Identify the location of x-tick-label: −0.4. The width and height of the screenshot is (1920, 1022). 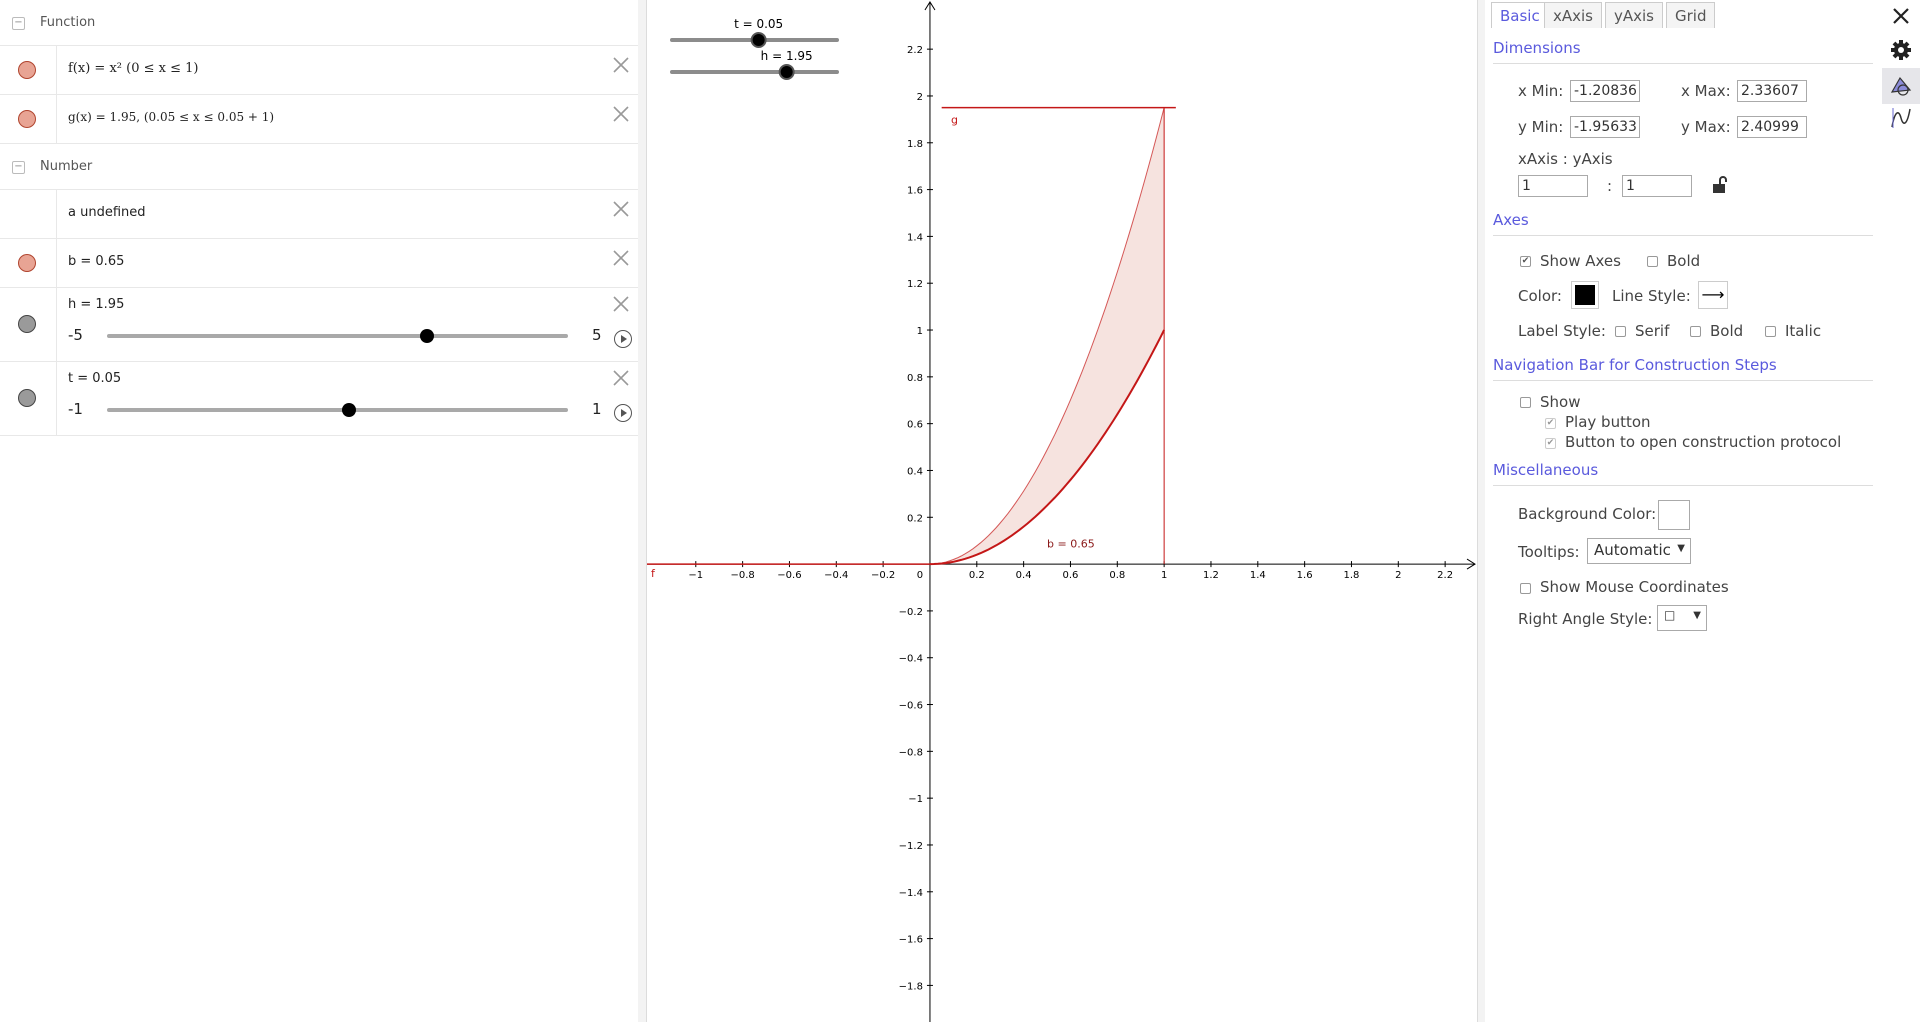
(836, 575).